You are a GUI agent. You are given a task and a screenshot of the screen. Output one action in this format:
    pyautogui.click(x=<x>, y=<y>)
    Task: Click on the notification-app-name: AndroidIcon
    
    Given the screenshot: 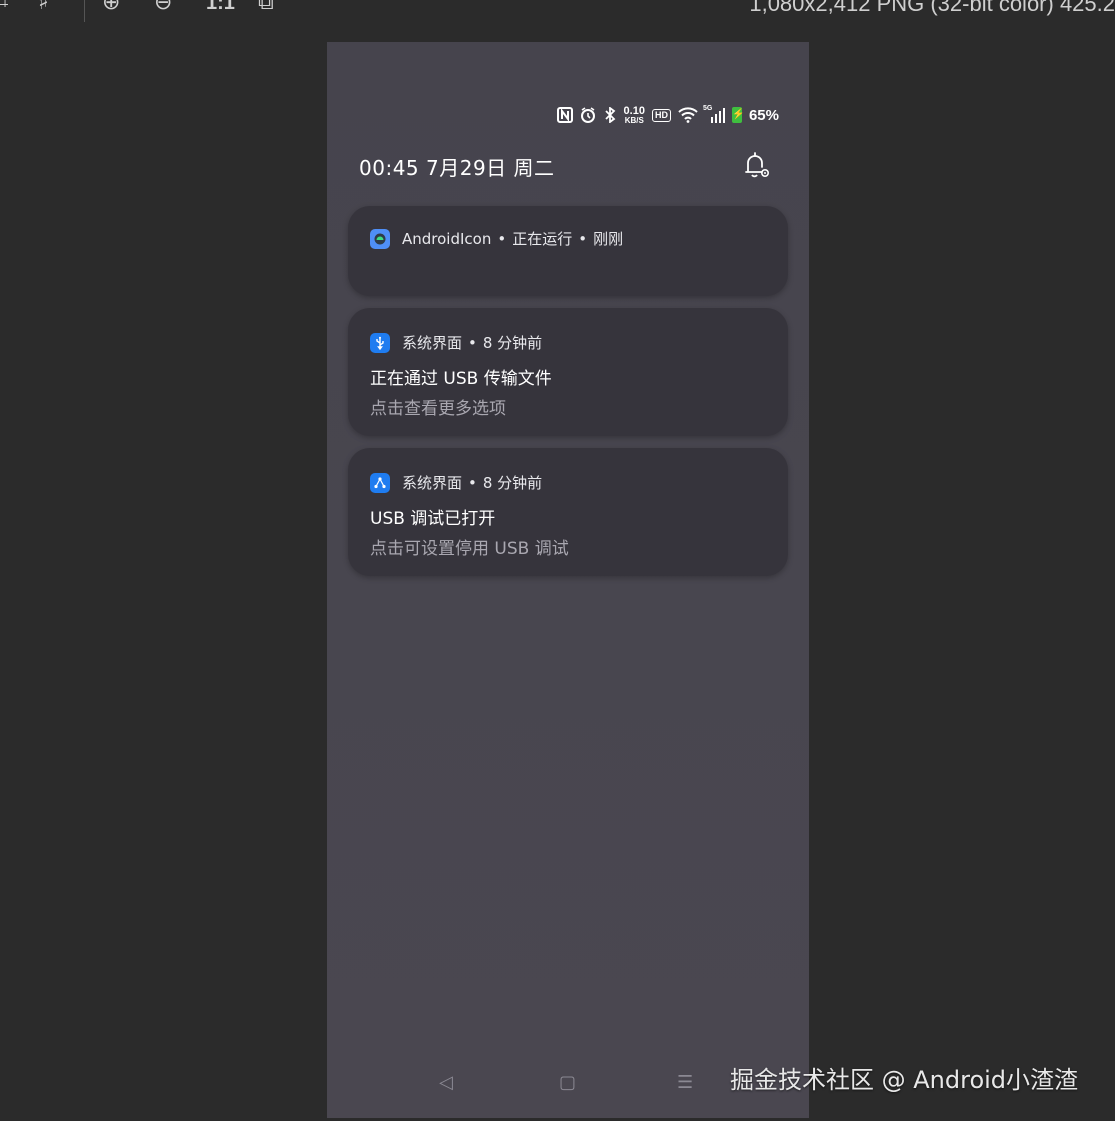 What is the action you would take?
    pyautogui.click(x=447, y=238)
    